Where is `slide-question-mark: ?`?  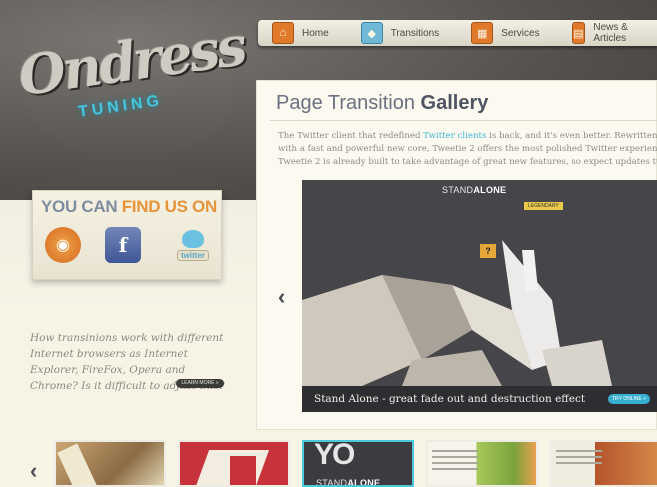 slide-question-mark: ? is located at coordinates (488, 251).